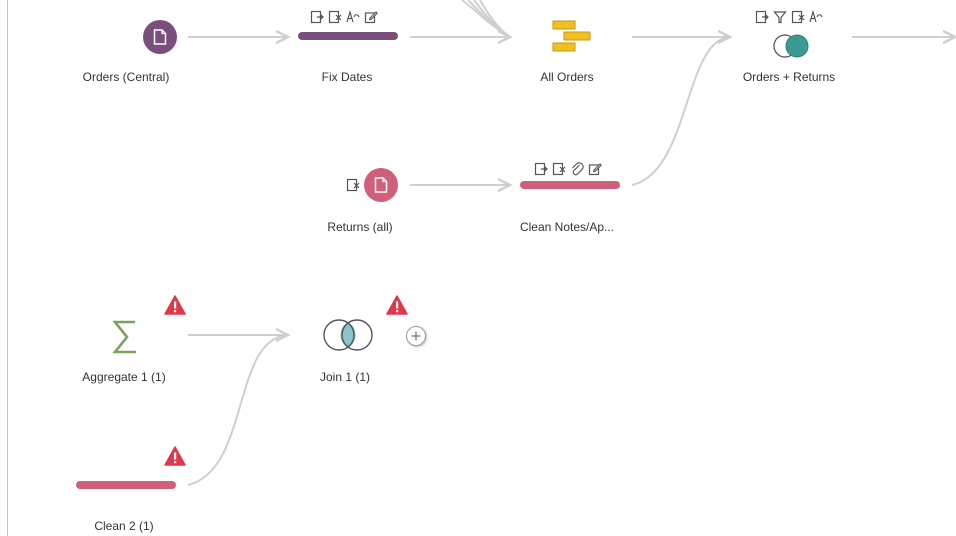 This screenshot has height=536, width=956. I want to click on all-orders-label: All Orders, so click(567, 77).